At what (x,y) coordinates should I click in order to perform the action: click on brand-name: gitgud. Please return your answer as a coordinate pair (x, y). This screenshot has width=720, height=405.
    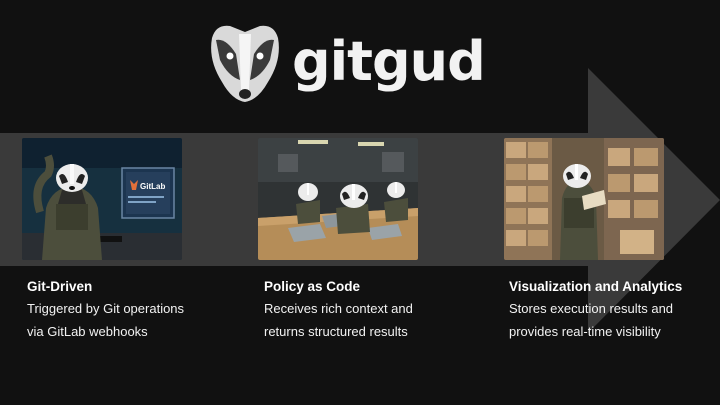
    Looking at the image, I should click on (389, 61).